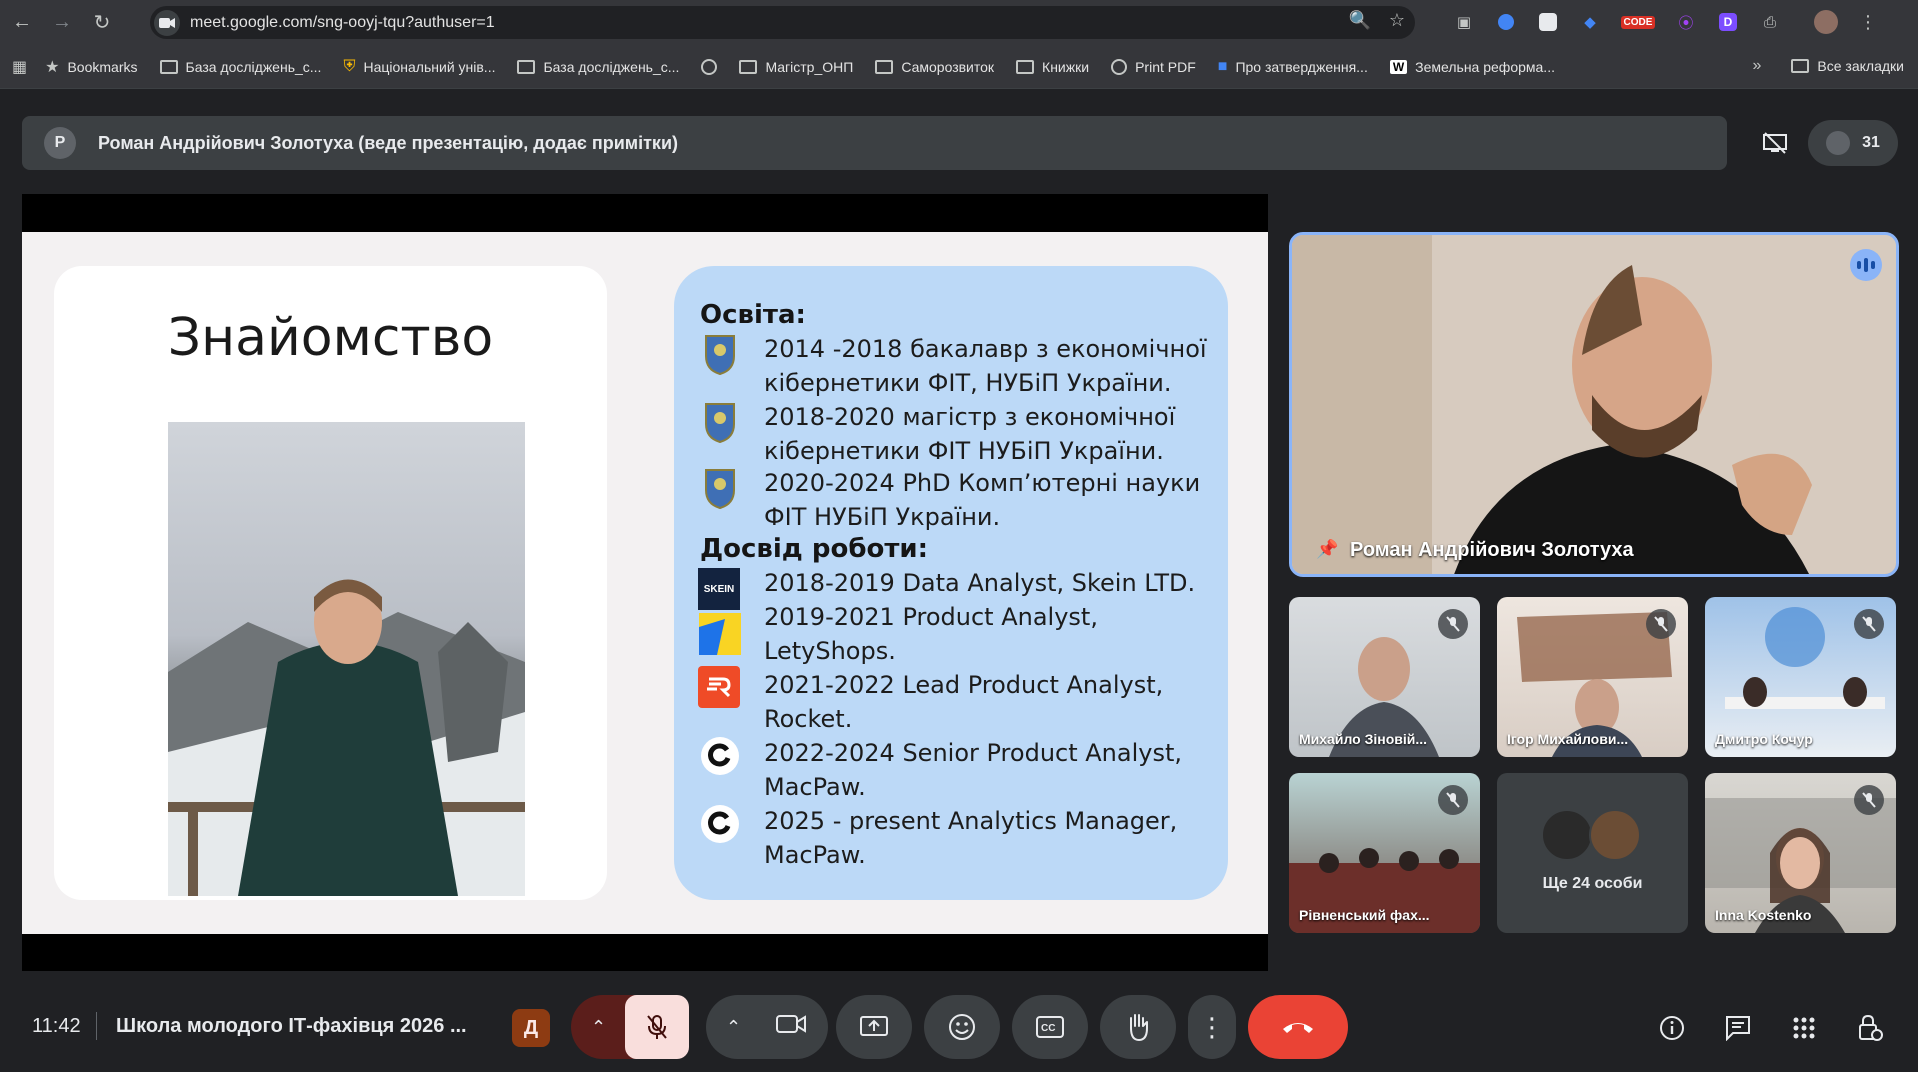 The height and width of the screenshot is (1072, 1918). I want to click on present-screen-button, so click(874, 1027).